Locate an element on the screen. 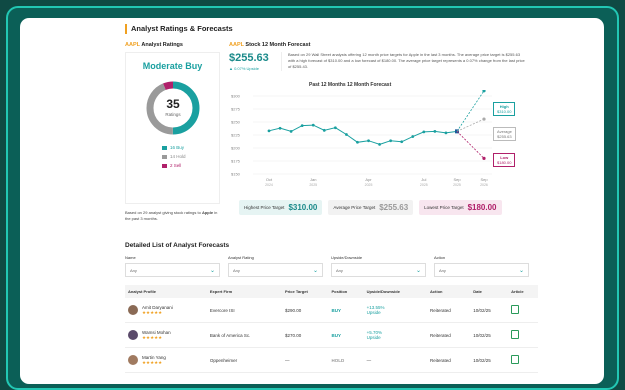 The image size is (625, 390). filter-rating: Analyst Rating Any ⌄ is located at coordinates (275, 266).